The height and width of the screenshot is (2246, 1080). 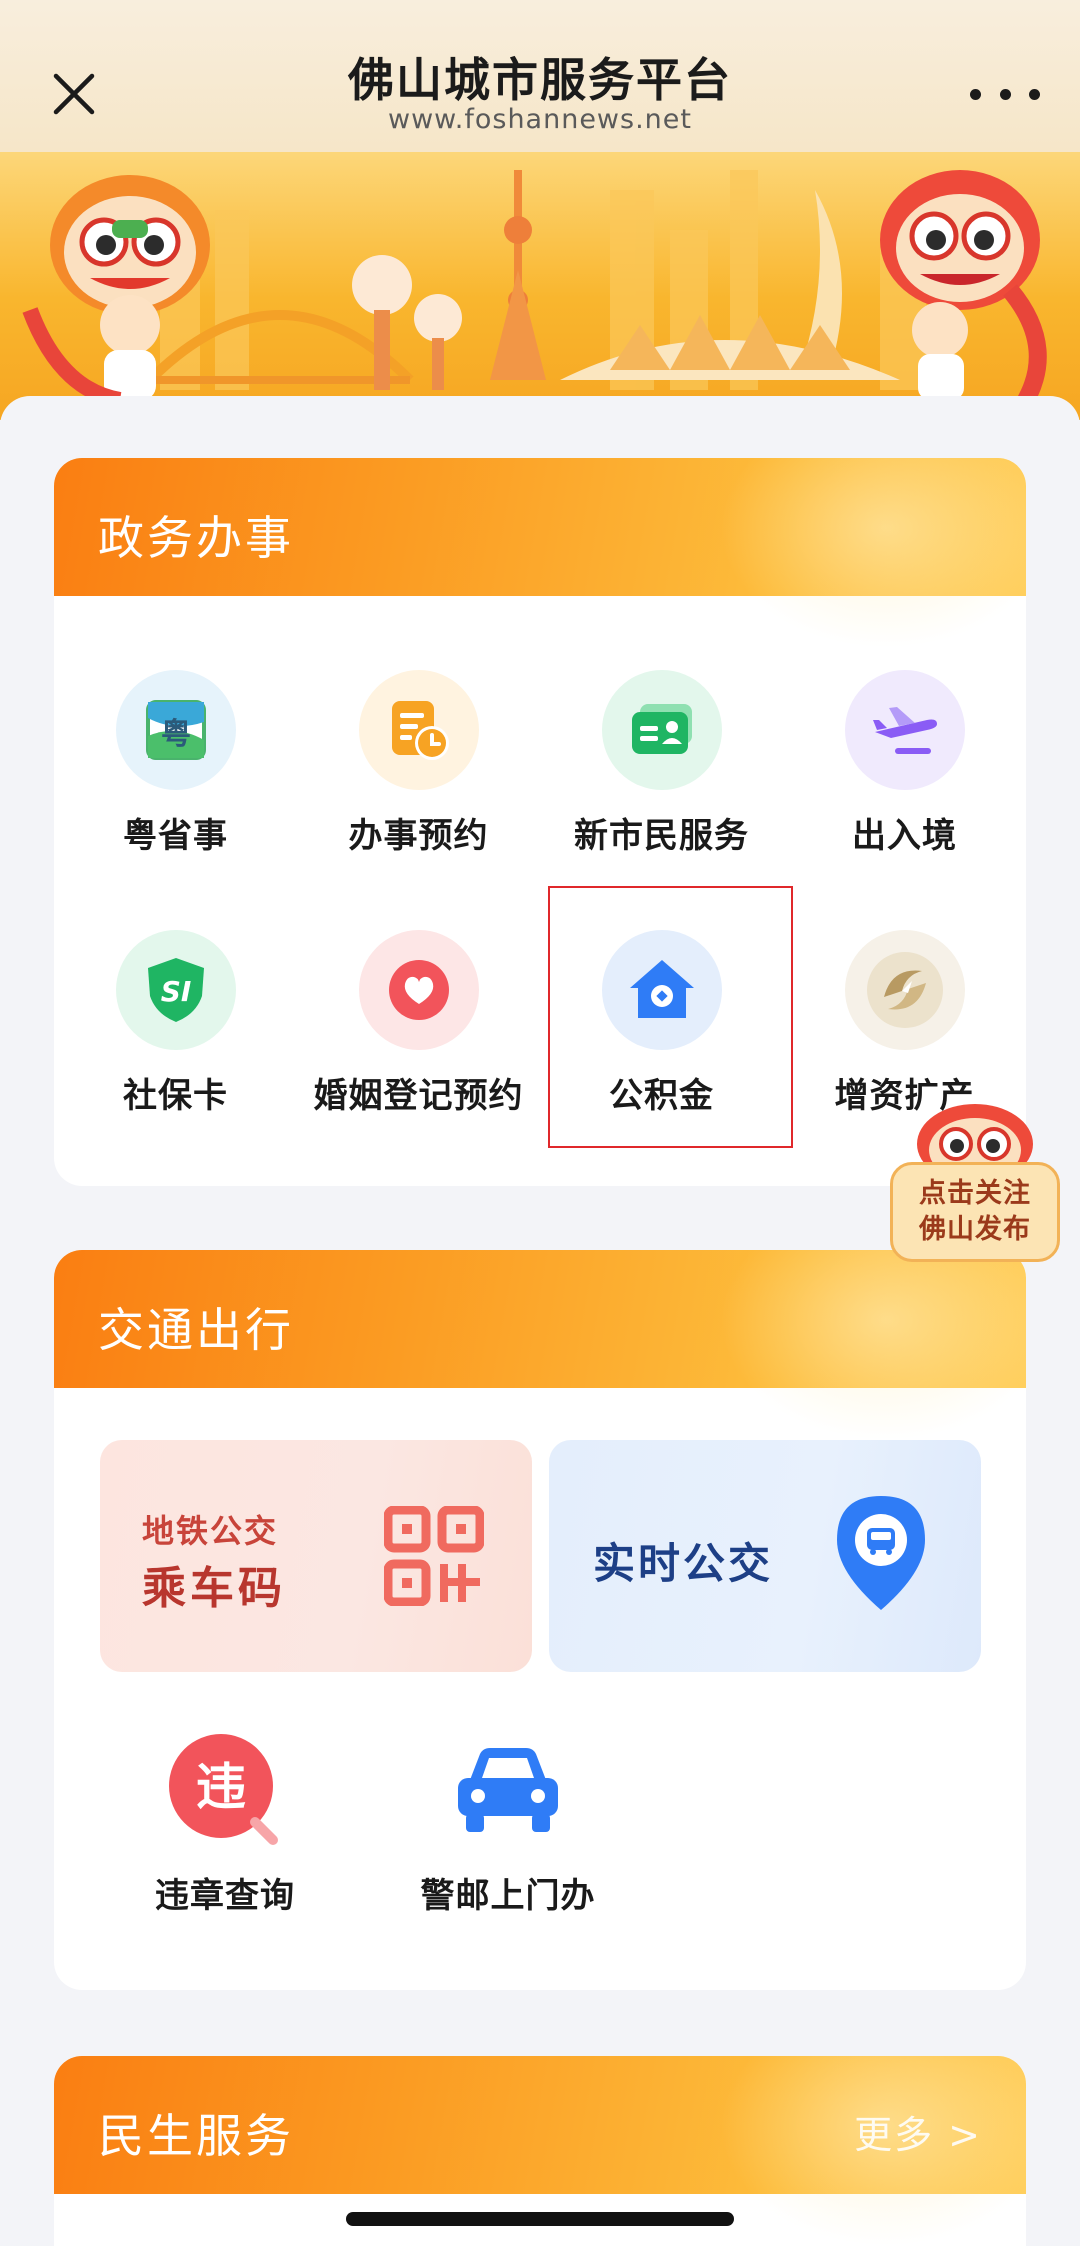 What do you see at coordinates (881, 1553) in the screenshot?
I see `bus-location-icon` at bounding box center [881, 1553].